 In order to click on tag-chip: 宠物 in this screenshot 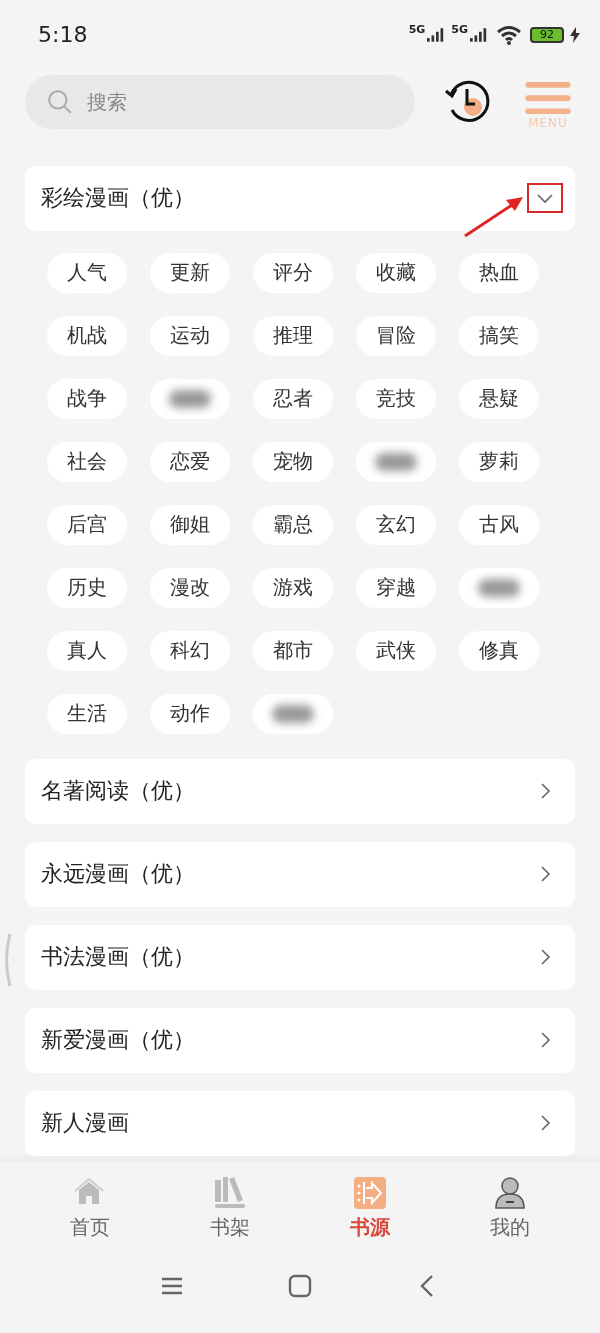, I will do `click(293, 461)`.